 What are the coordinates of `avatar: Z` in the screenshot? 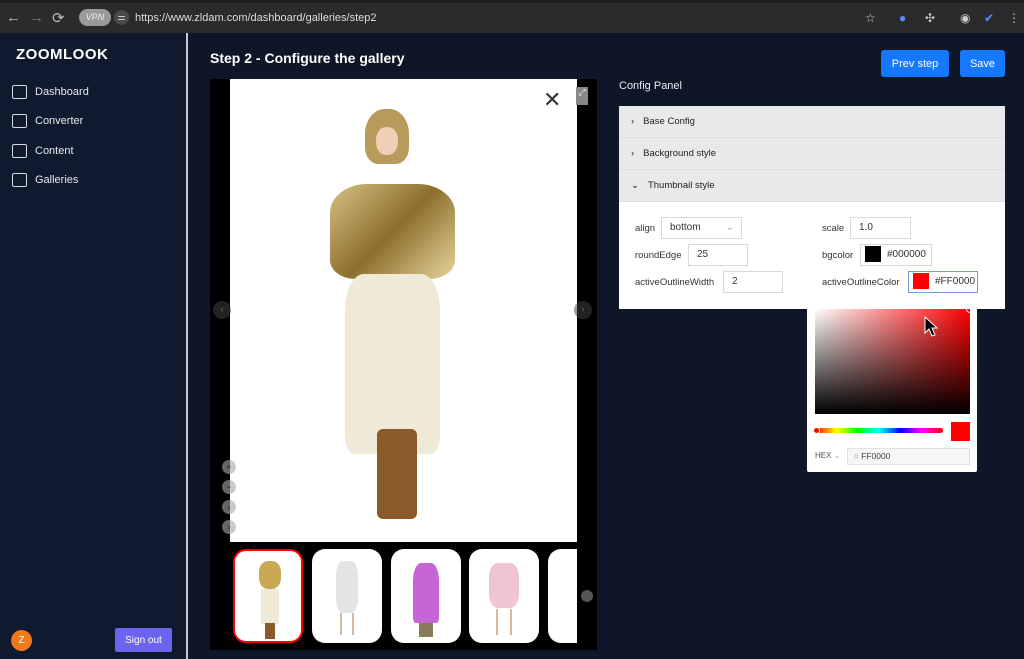 It's located at (21, 640).